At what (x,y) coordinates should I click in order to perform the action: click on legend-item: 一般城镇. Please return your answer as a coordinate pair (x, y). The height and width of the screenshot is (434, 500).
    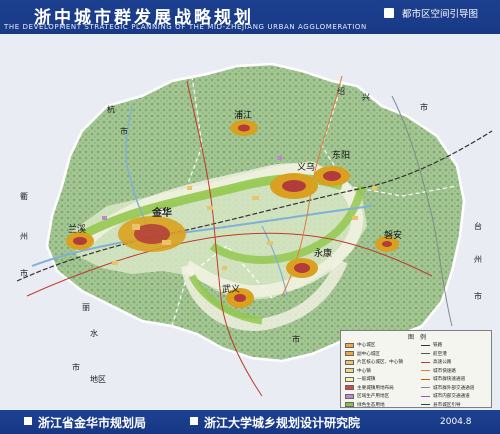
    Looking at the image, I should click on (374, 379).